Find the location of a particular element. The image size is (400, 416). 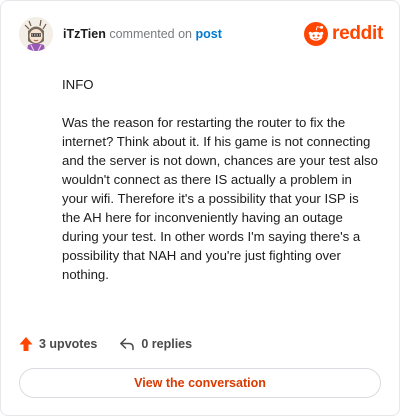

reply-arrow-icon is located at coordinates (127, 344).